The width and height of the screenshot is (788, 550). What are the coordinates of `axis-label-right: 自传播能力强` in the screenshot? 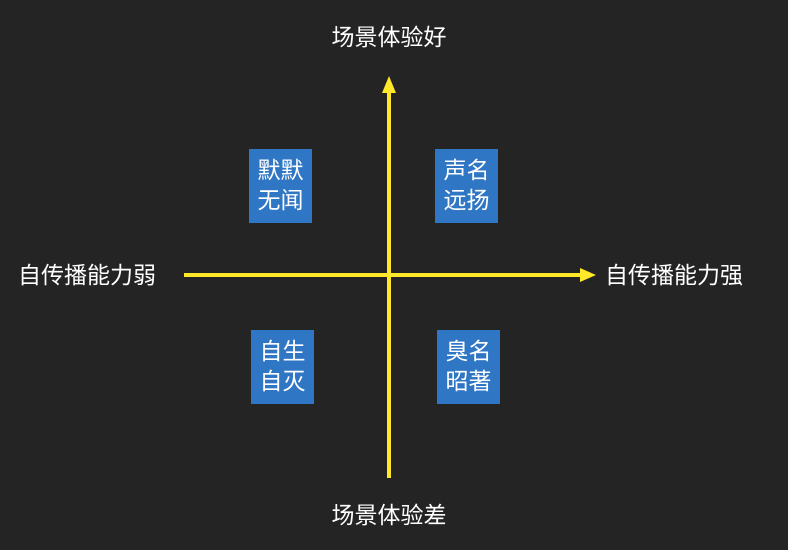 It's located at (674, 276).